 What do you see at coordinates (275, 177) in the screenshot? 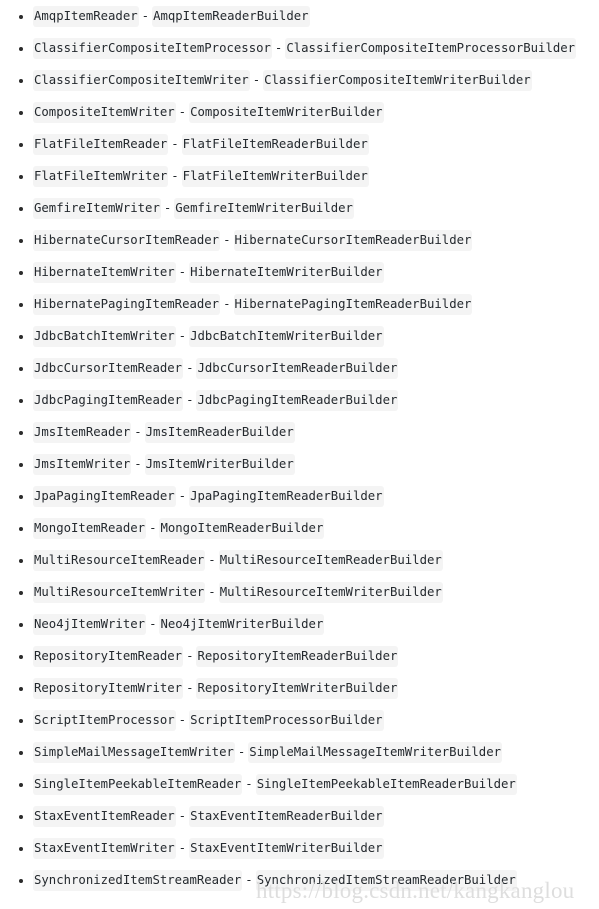
I see `builder-class-name: FlatFileItemWriterBuilder` at bounding box center [275, 177].